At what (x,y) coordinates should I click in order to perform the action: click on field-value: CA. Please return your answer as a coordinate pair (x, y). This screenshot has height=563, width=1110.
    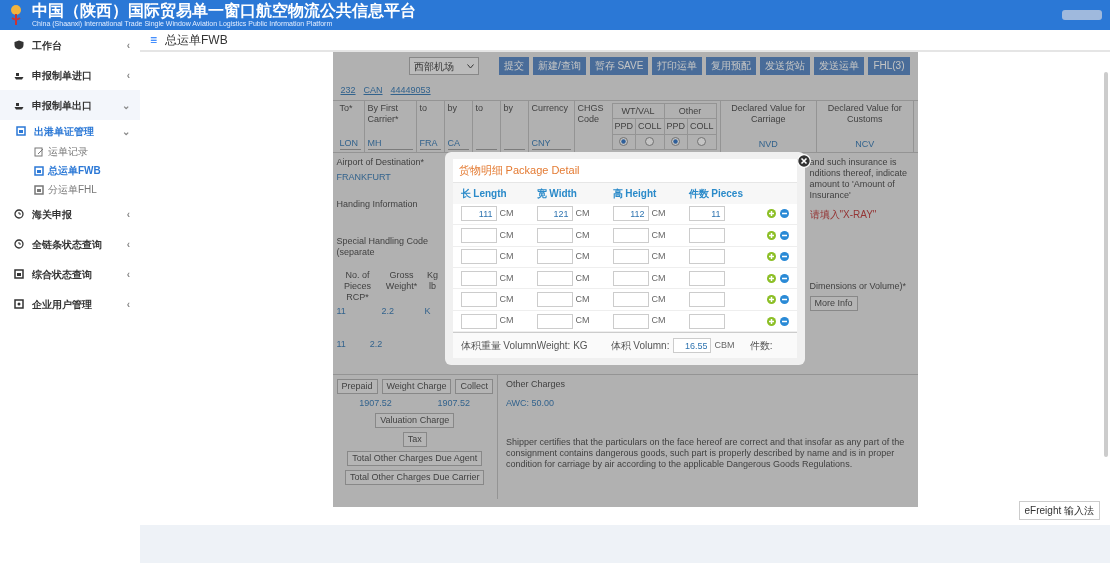
    Looking at the image, I should click on (458, 144).